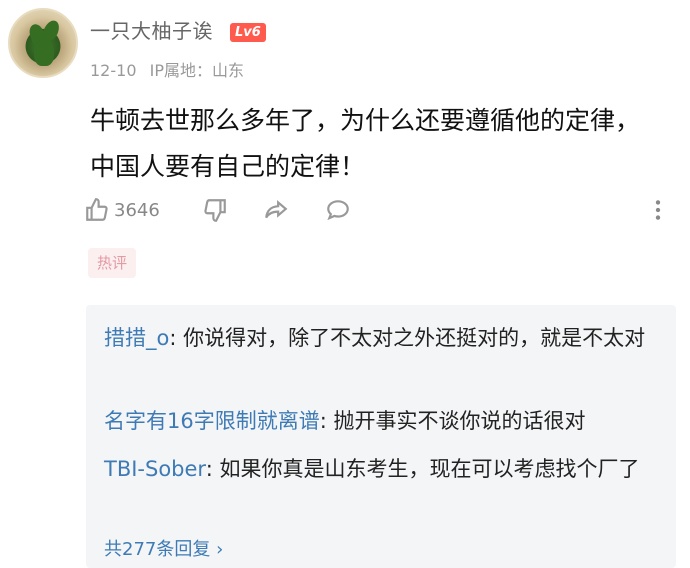  I want to click on reply-author: TBI-Sober, so click(155, 469).